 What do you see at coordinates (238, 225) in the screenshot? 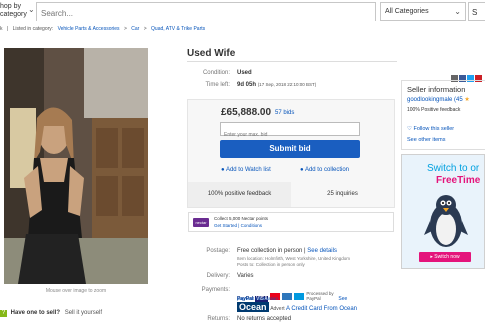
I see `nectar-links: Get Started | Conditions` at bounding box center [238, 225].